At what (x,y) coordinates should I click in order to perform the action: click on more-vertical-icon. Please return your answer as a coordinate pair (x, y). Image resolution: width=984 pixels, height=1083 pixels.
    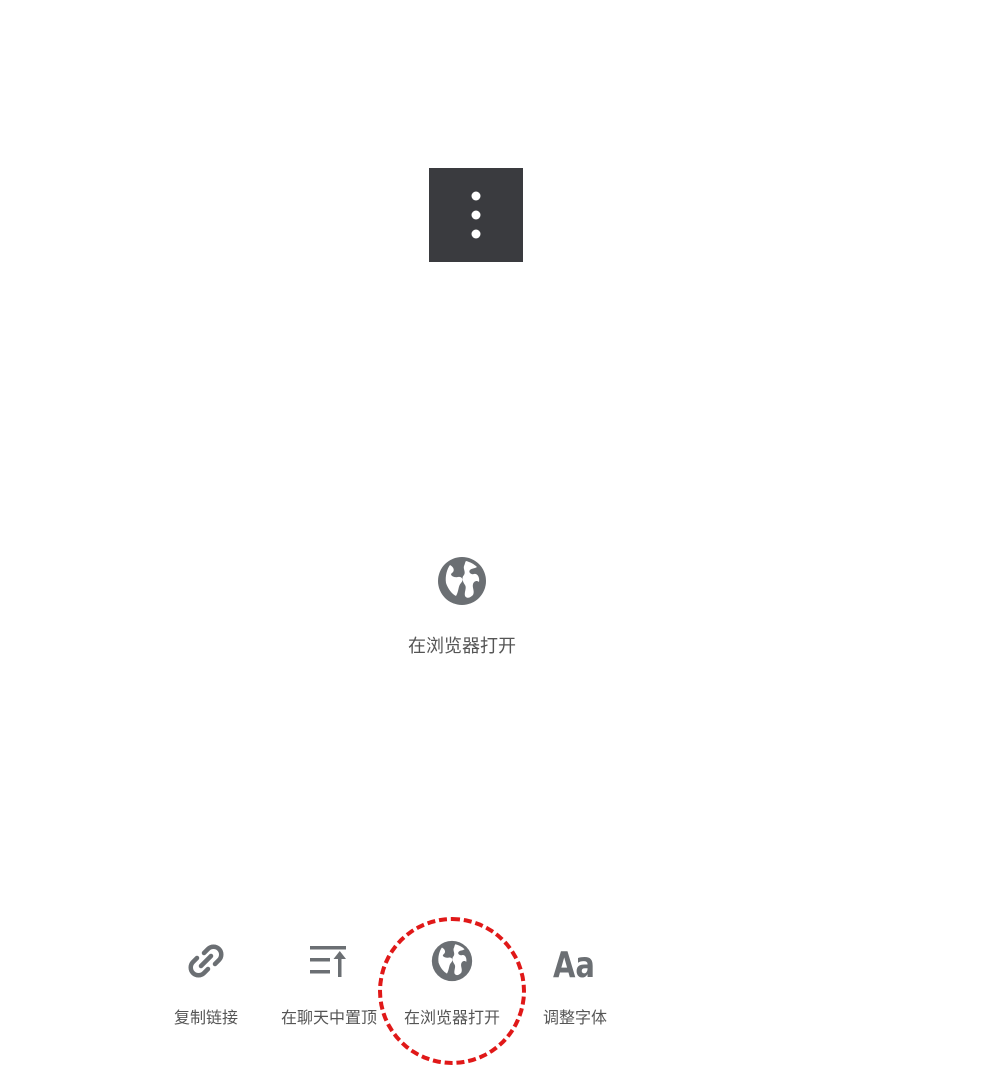
    Looking at the image, I should click on (476, 215).